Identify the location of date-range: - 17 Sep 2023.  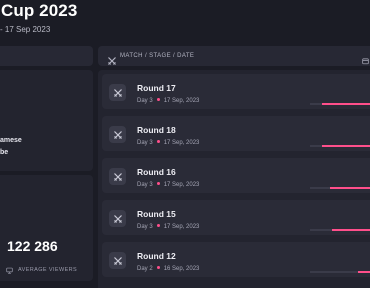
(25, 29).